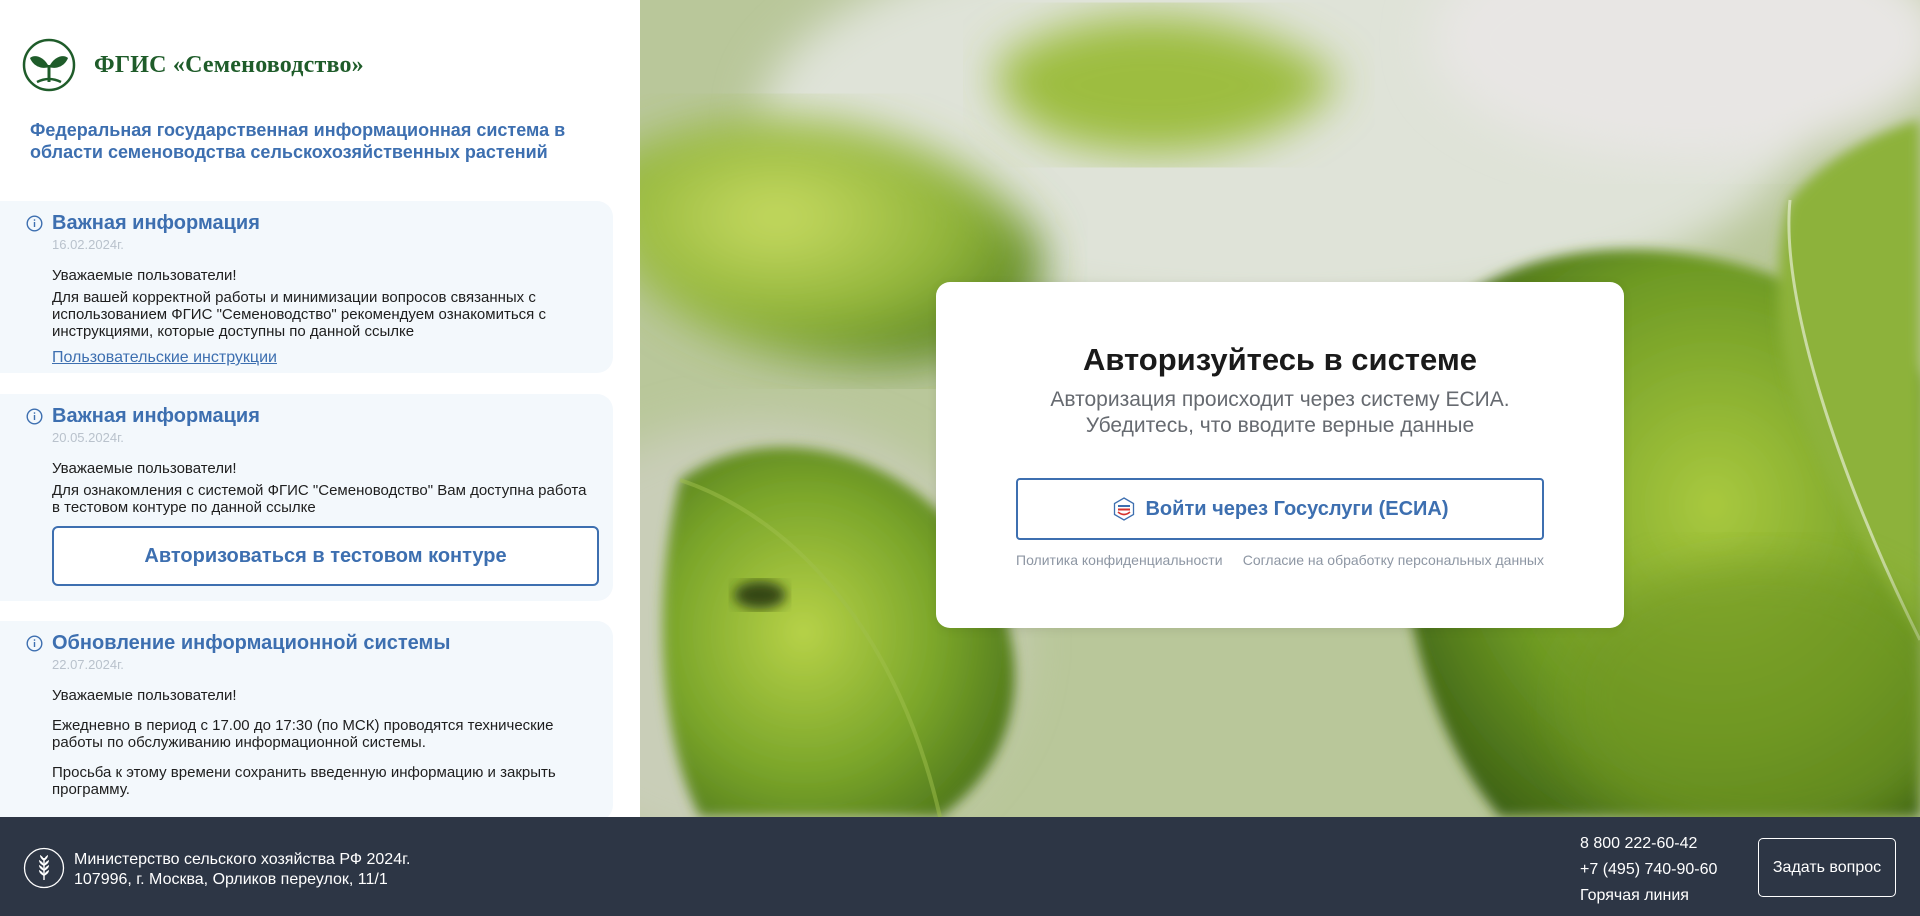 The width and height of the screenshot is (1920, 916). What do you see at coordinates (1648, 844) in the screenshot?
I see `phone-free: 8 800 222-60-42` at bounding box center [1648, 844].